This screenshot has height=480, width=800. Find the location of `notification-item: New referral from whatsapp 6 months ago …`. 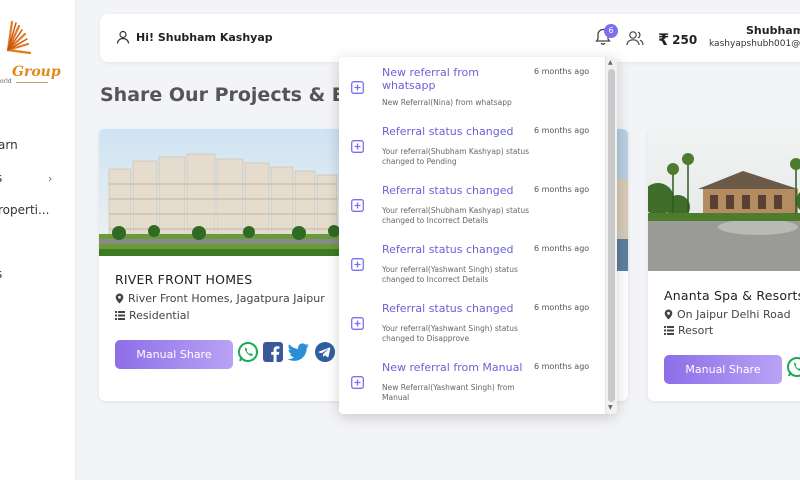

notification-item: New referral from whatsapp 6 months ago … is located at coordinates (473, 86).